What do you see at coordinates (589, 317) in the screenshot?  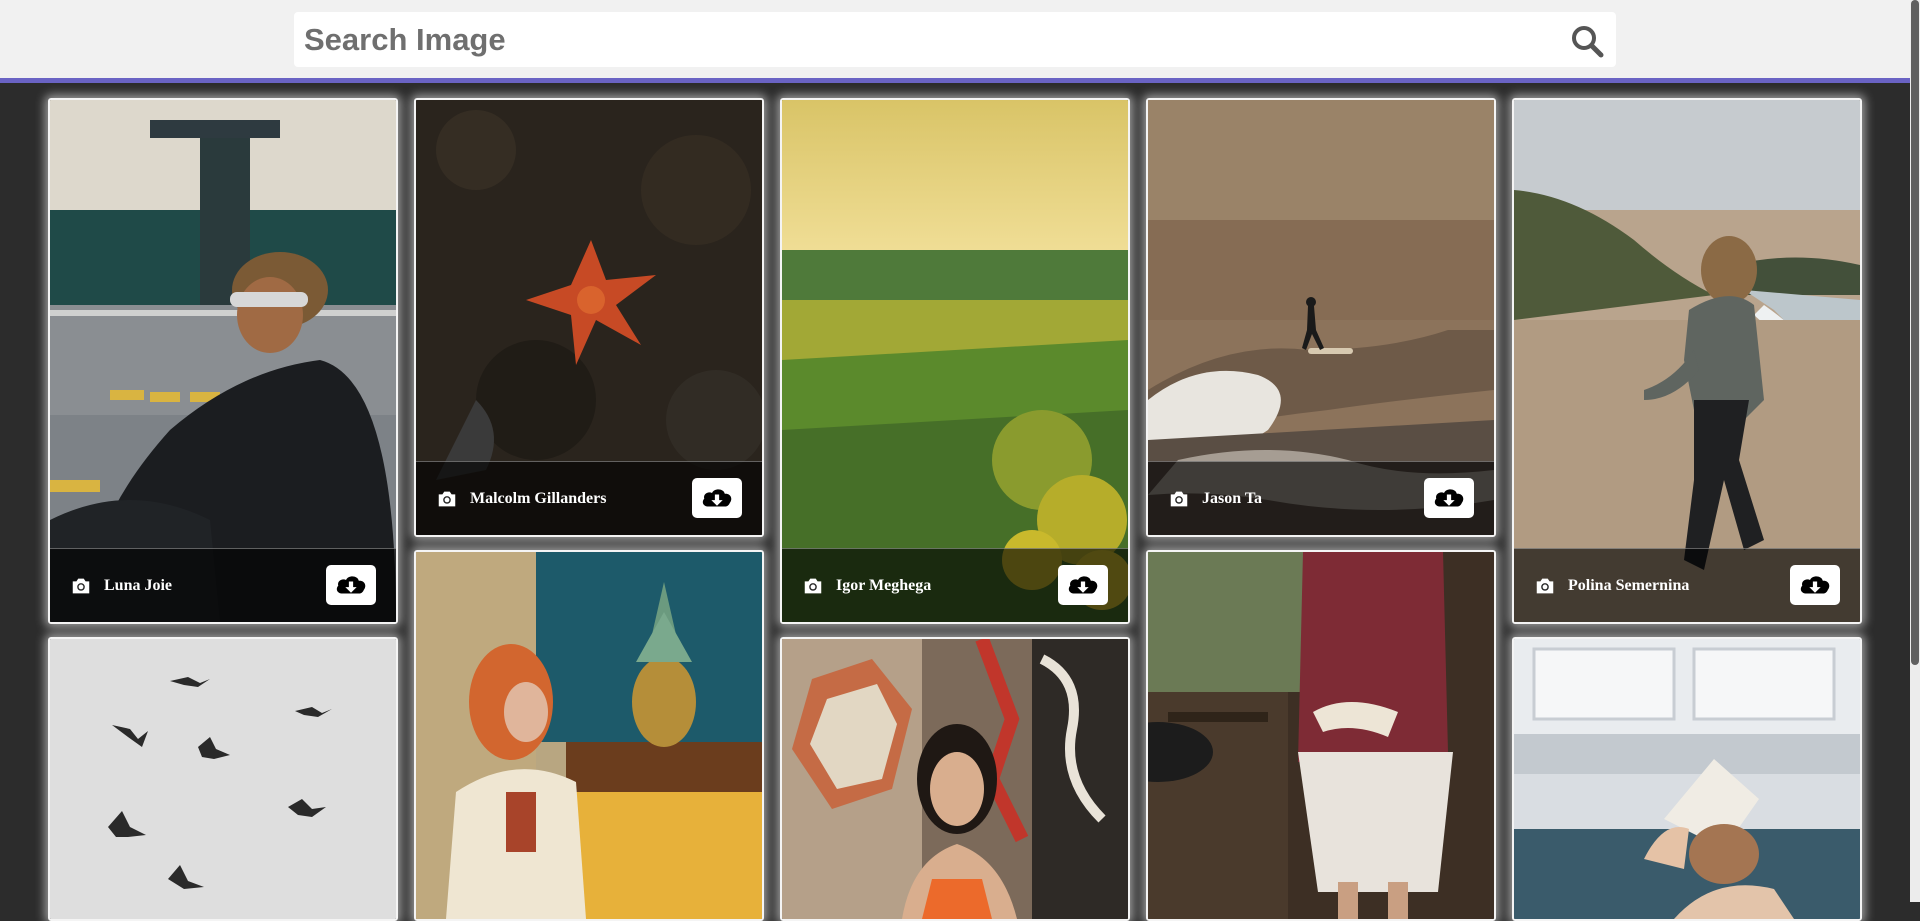 I see `image-card: Malcolm Gillanders` at bounding box center [589, 317].